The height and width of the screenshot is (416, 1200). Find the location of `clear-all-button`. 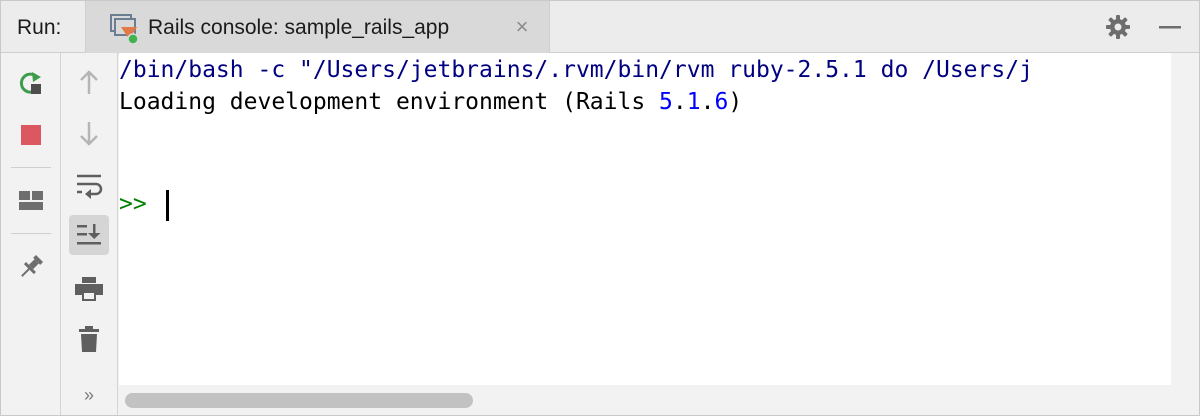

clear-all-button is located at coordinates (89, 339).